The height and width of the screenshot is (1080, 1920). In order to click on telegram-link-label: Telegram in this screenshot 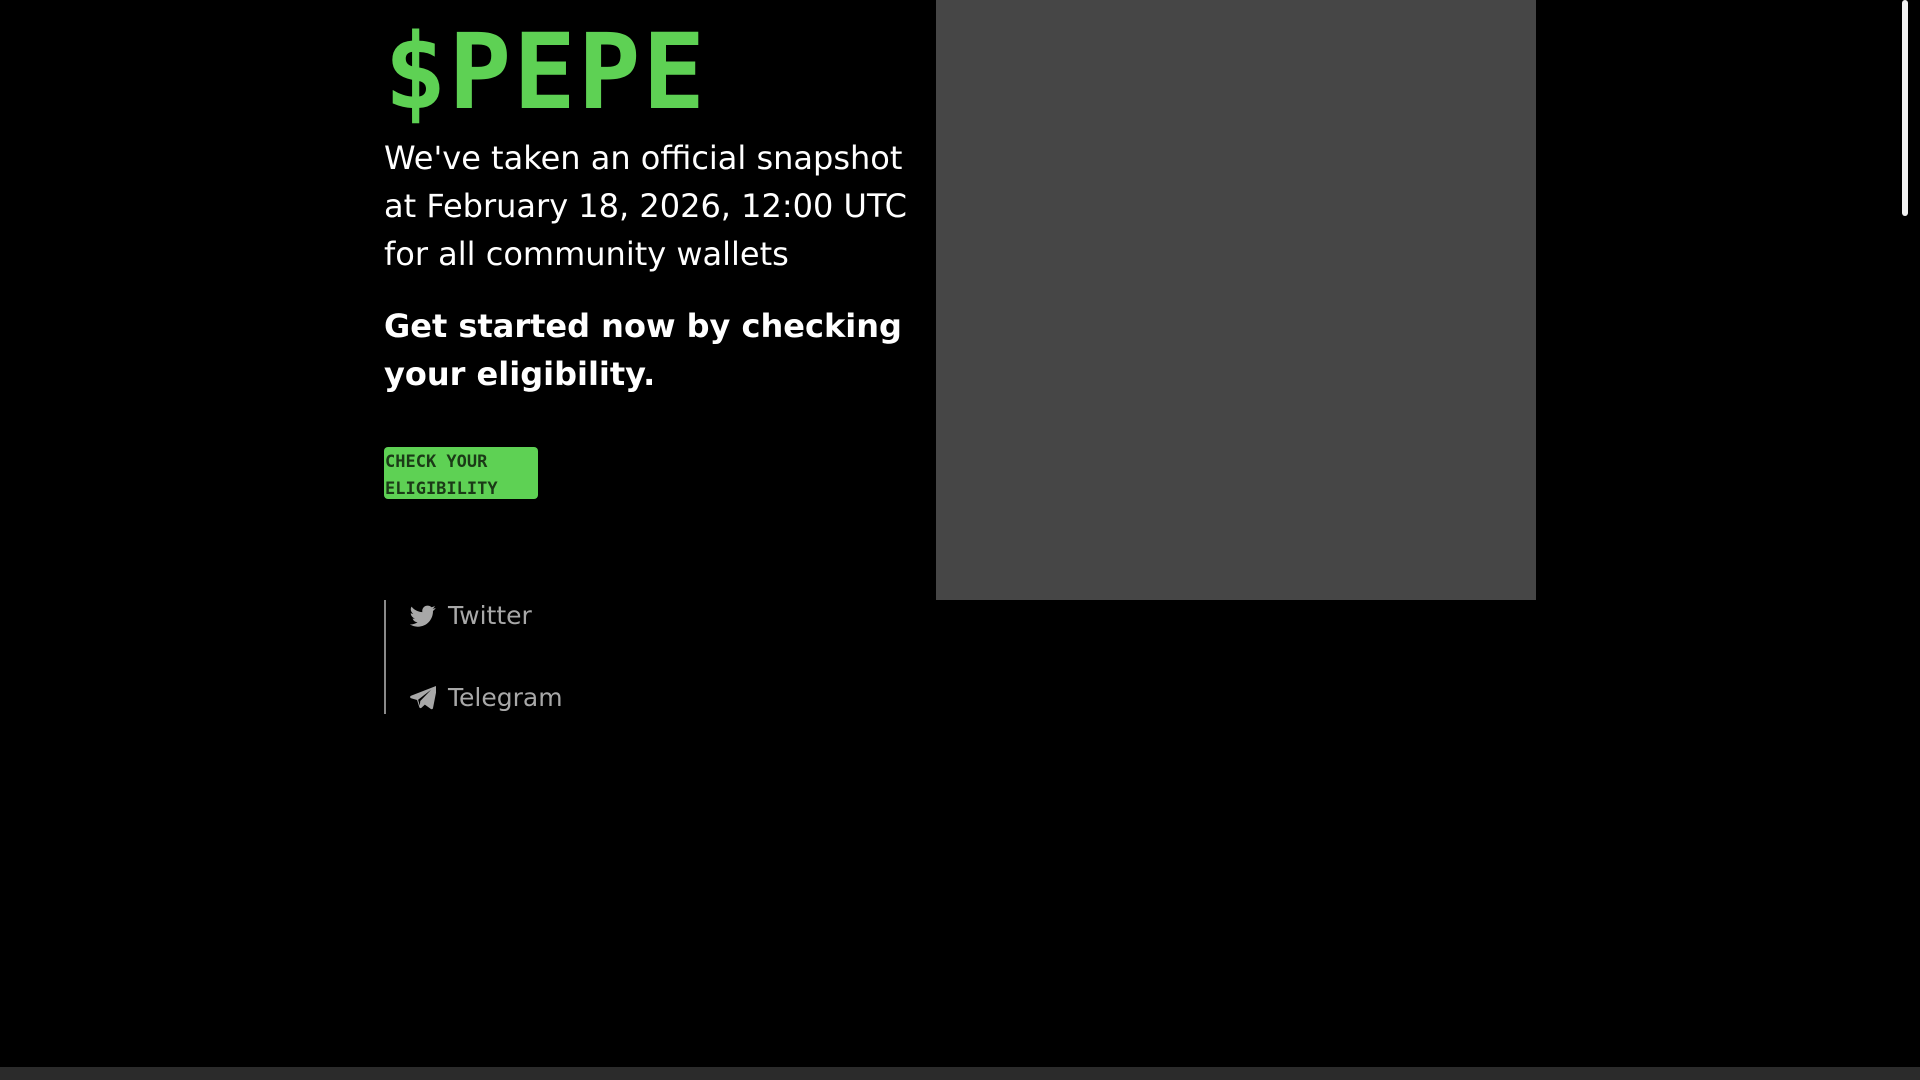, I will do `click(505, 697)`.